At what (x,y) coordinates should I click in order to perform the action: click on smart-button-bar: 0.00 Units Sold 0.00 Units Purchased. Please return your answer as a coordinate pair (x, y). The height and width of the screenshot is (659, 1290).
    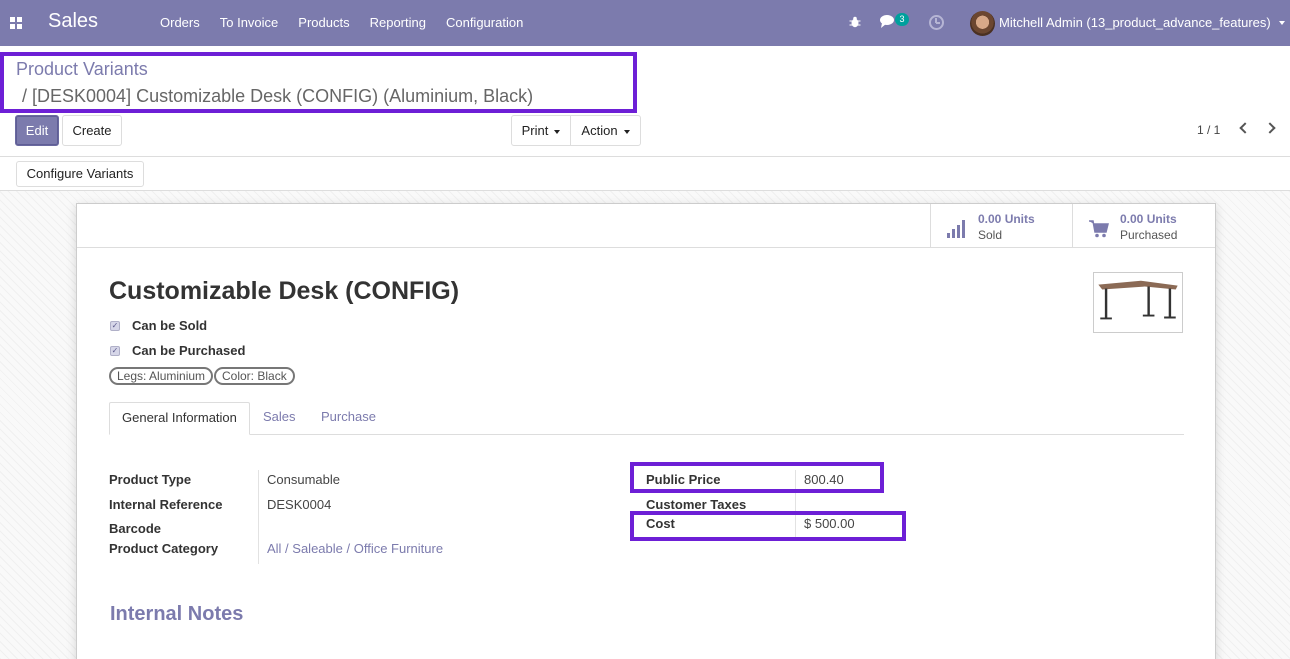
    Looking at the image, I should click on (646, 226).